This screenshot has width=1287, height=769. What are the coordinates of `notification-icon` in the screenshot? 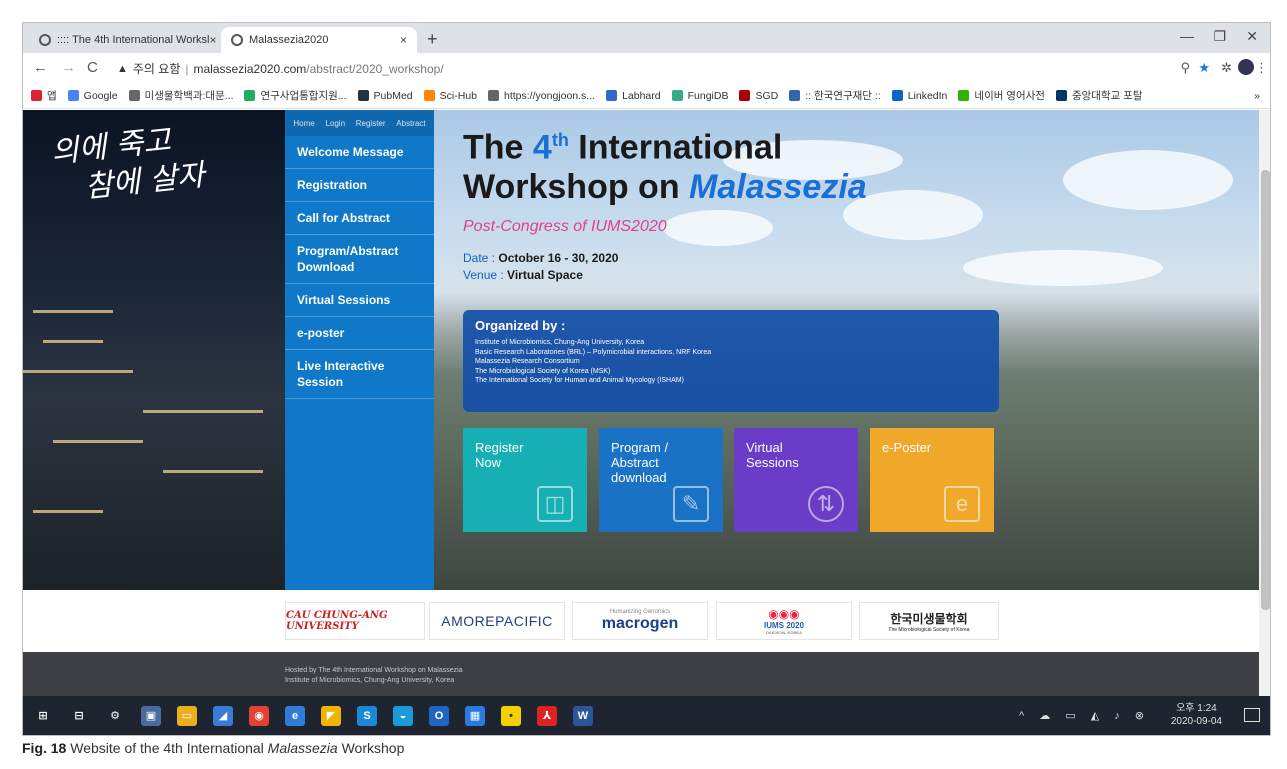 It's located at (1252, 715).